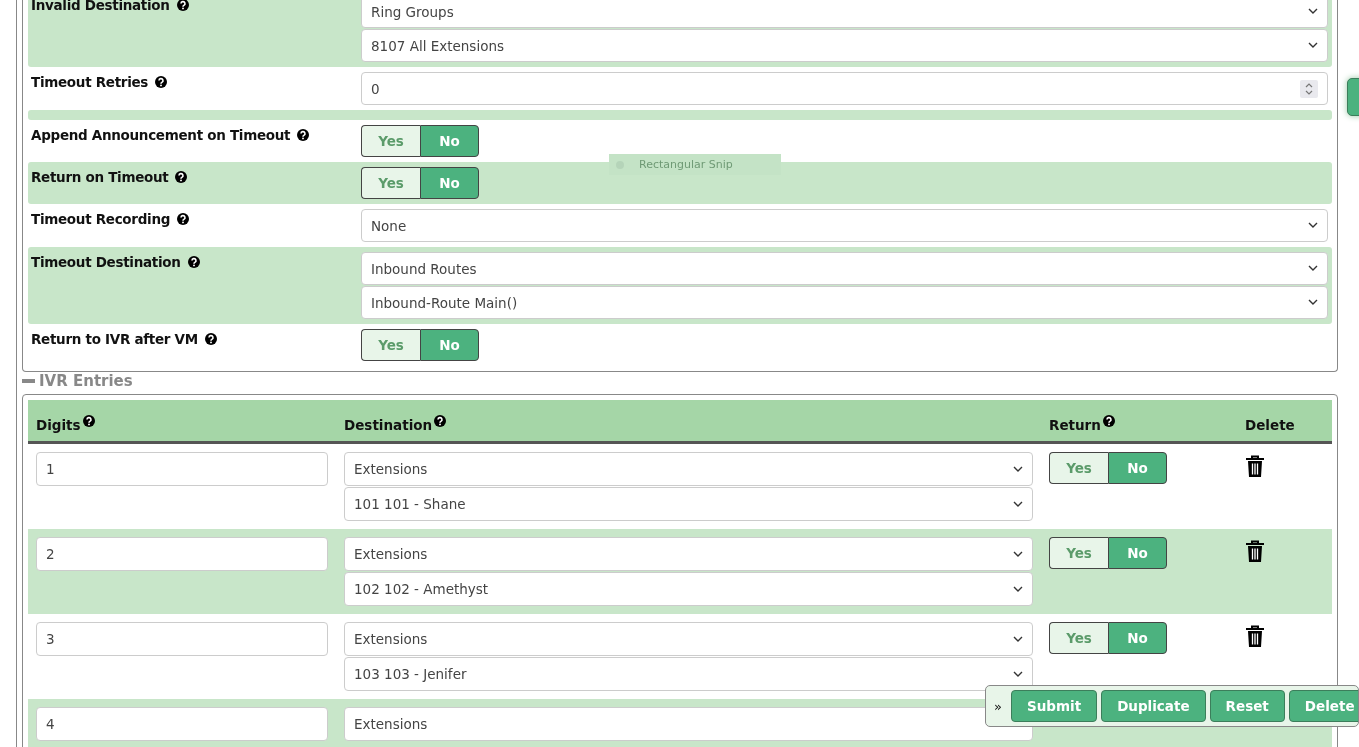 This screenshot has width=1359, height=747. I want to click on collapse-icon, so click(28, 381).